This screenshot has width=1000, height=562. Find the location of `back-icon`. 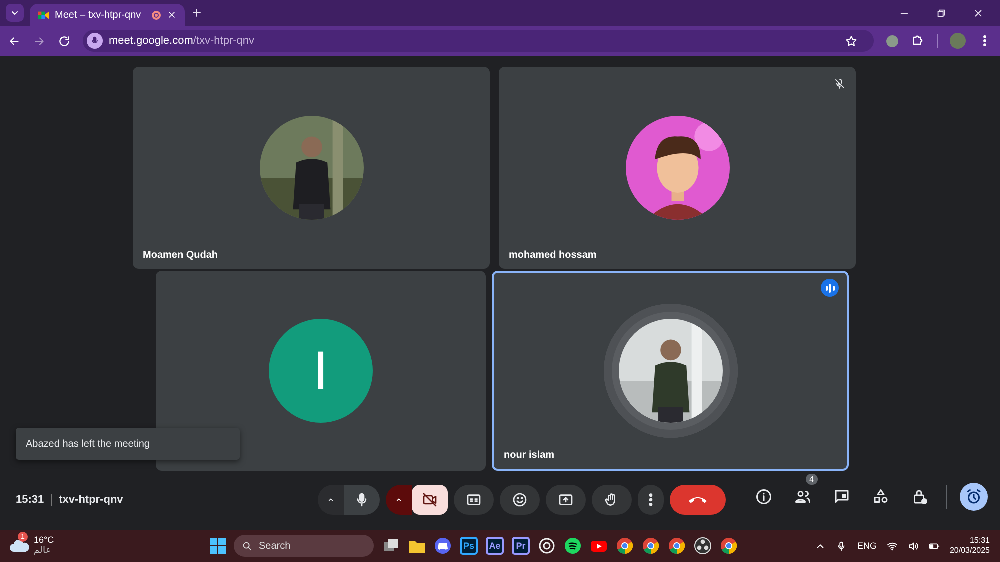

back-icon is located at coordinates (14, 41).